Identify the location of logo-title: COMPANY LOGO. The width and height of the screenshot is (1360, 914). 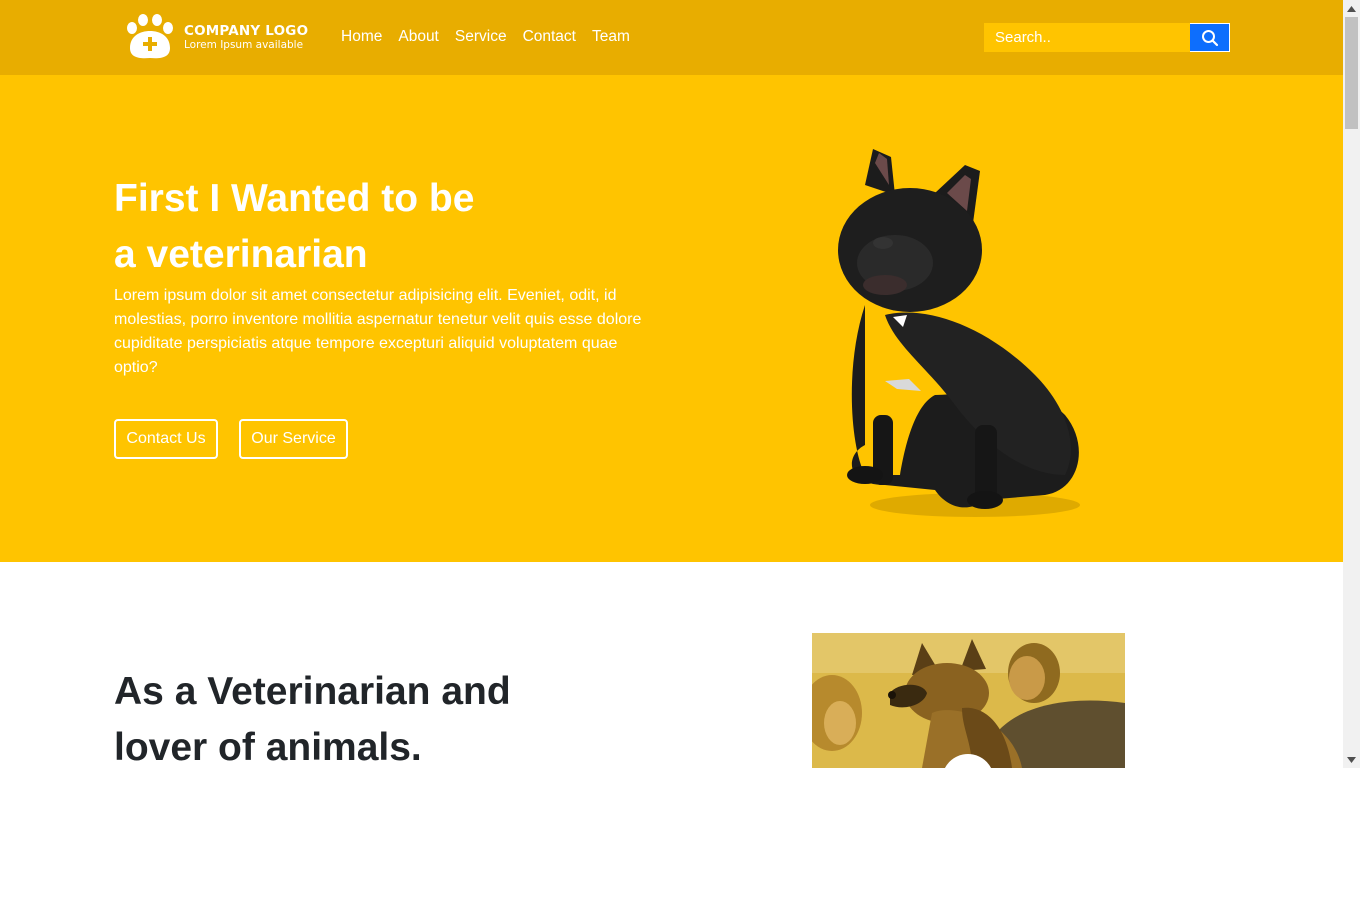
(246, 30).